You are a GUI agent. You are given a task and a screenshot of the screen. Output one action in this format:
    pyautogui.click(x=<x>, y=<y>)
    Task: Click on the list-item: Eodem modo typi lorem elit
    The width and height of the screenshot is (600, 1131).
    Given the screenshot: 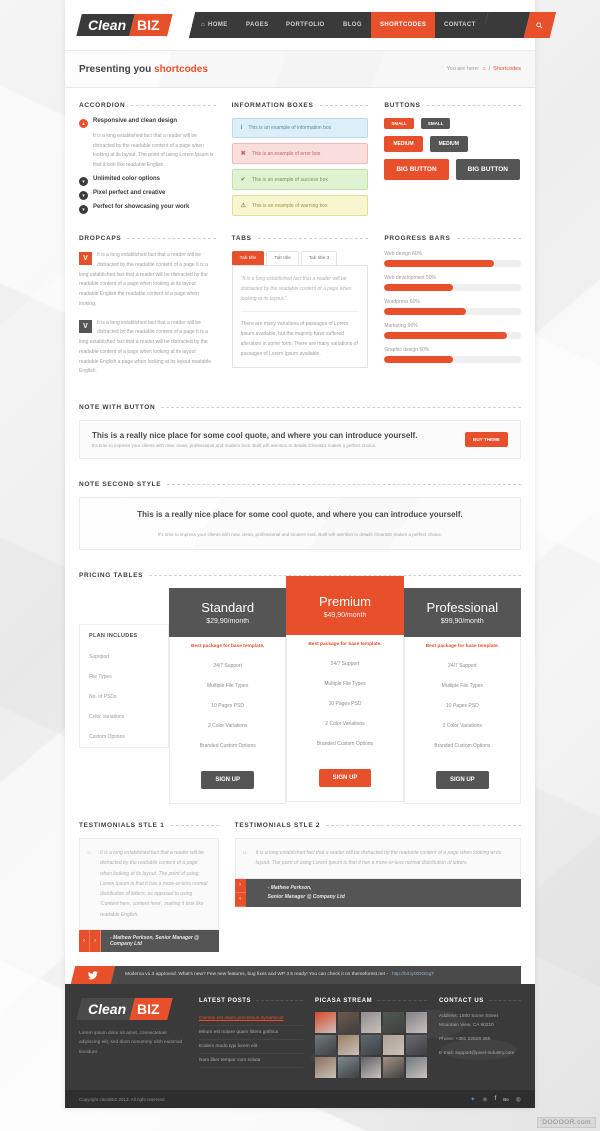 What is the action you would take?
    pyautogui.click(x=251, y=1047)
    